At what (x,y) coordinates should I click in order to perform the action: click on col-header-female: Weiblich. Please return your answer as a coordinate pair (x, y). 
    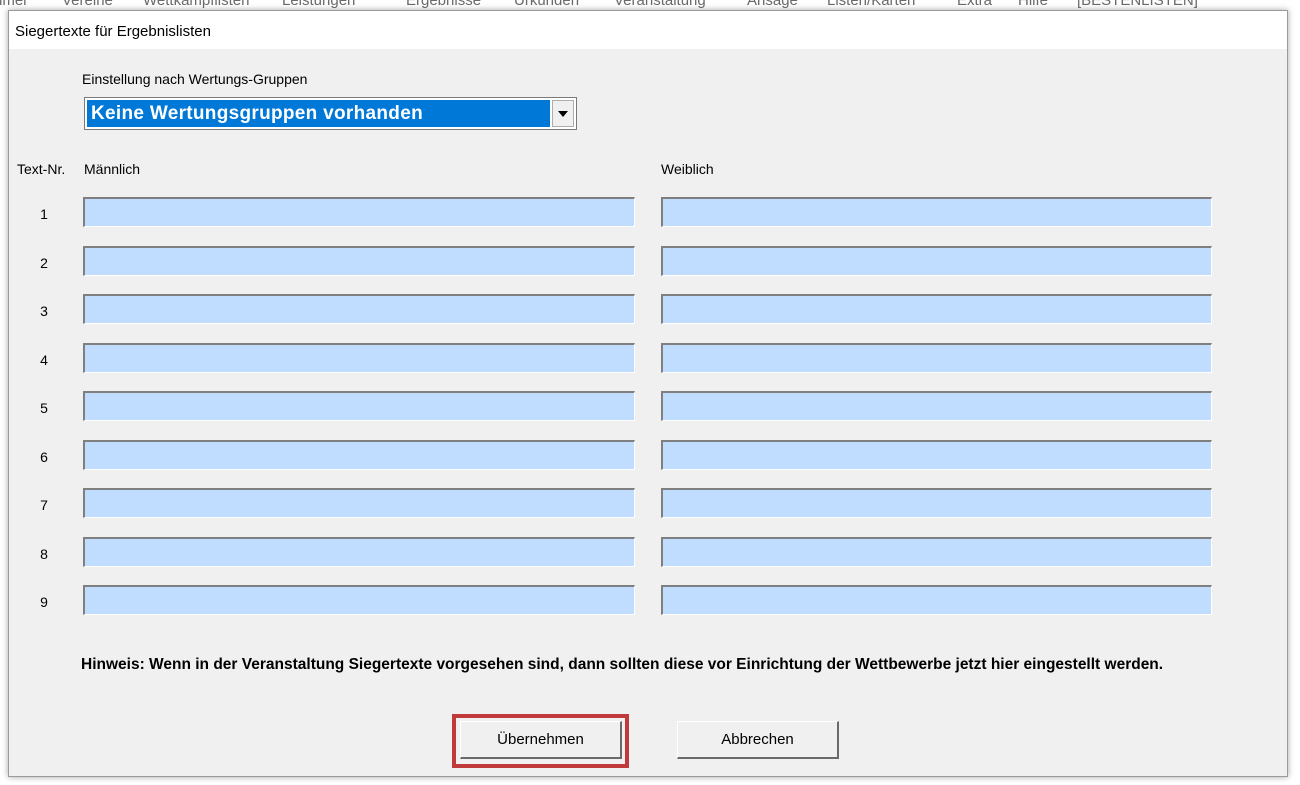
    Looking at the image, I should click on (687, 169).